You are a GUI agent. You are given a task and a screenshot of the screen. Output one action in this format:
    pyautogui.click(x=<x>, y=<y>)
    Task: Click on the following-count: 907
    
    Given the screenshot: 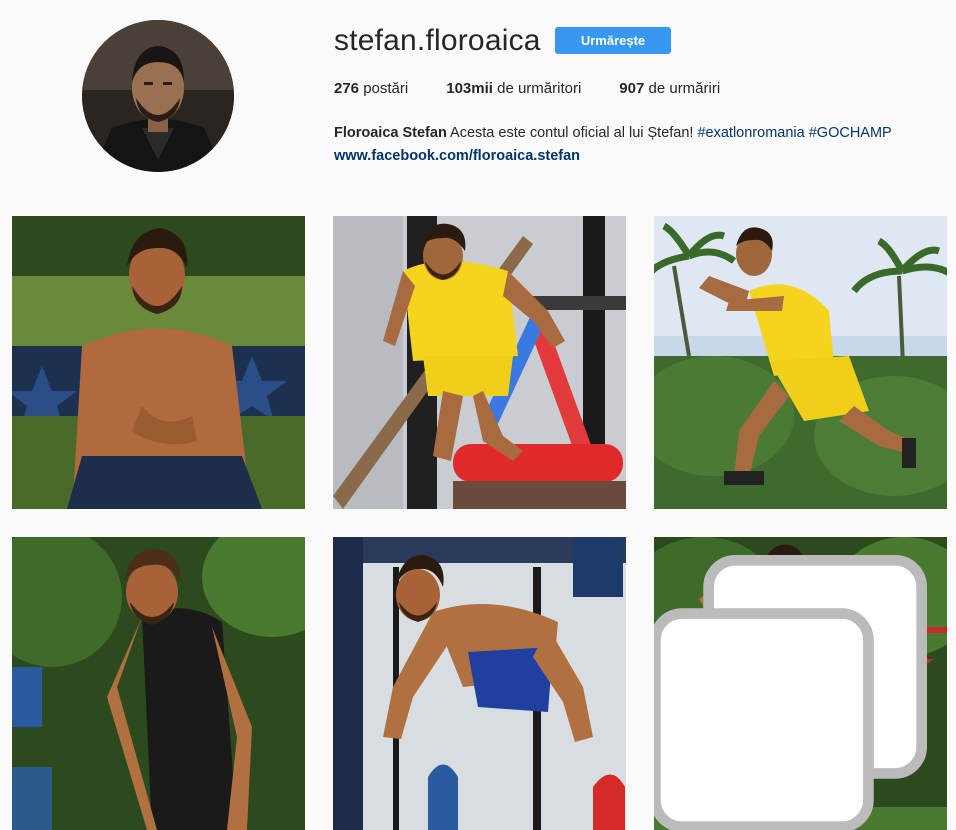 What is the action you would take?
    pyautogui.click(x=632, y=88)
    